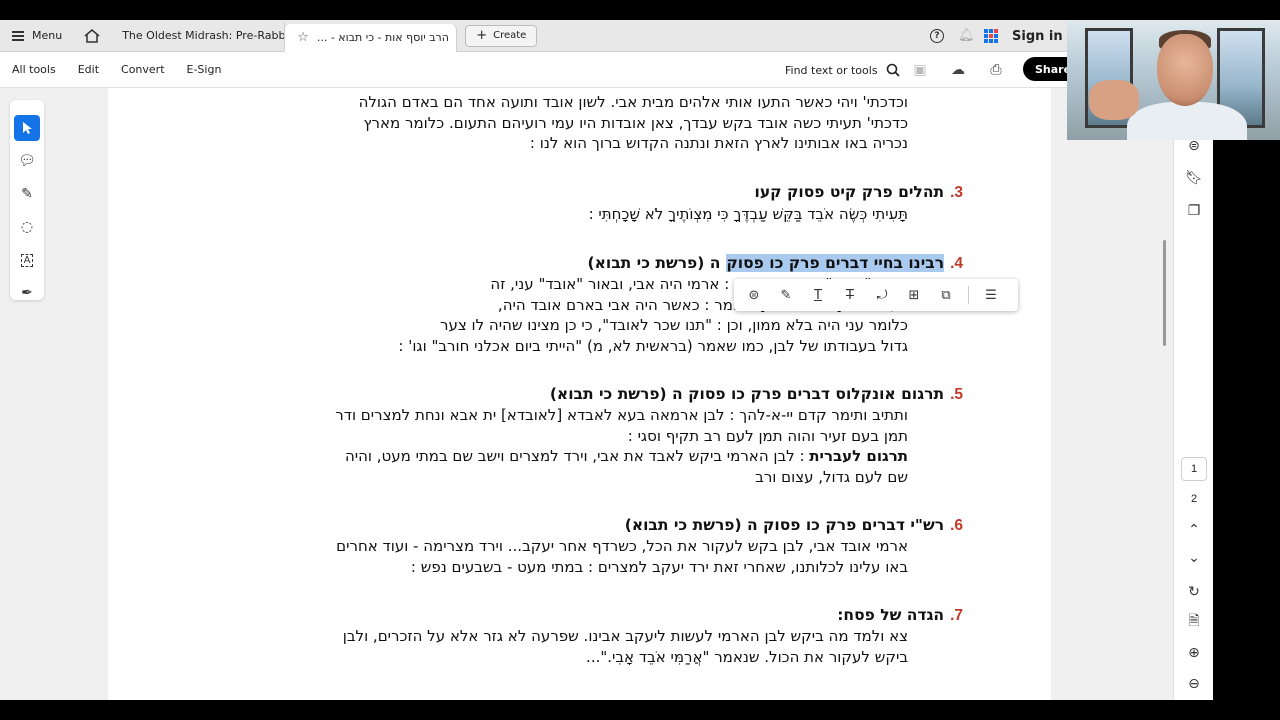 The image size is (1280, 720). I want to click on text-box-tool: A, so click(27, 260).